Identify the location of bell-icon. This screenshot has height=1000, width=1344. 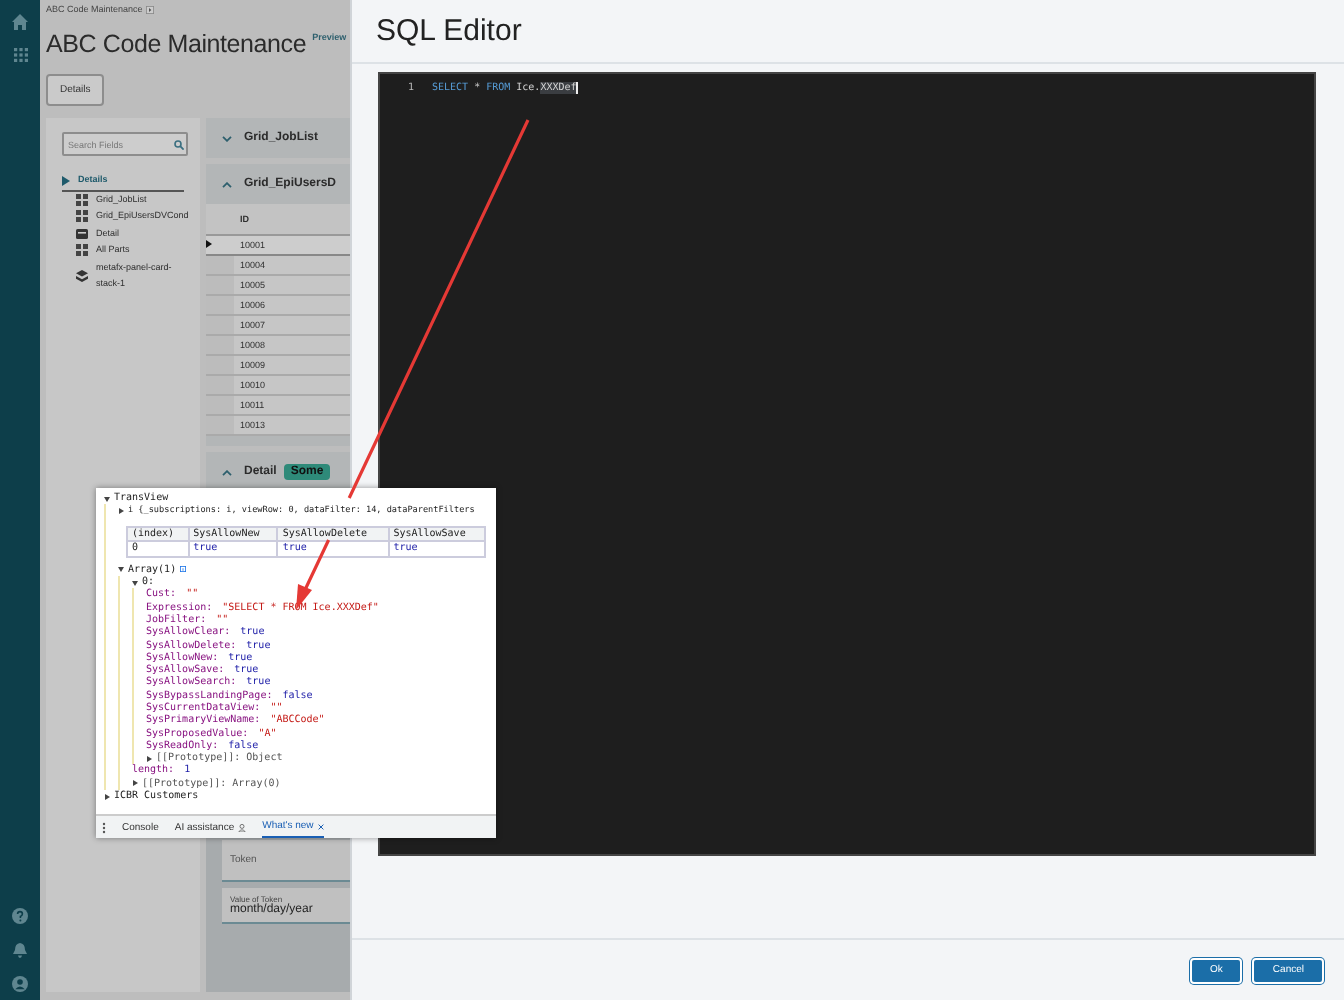
(20, 950).